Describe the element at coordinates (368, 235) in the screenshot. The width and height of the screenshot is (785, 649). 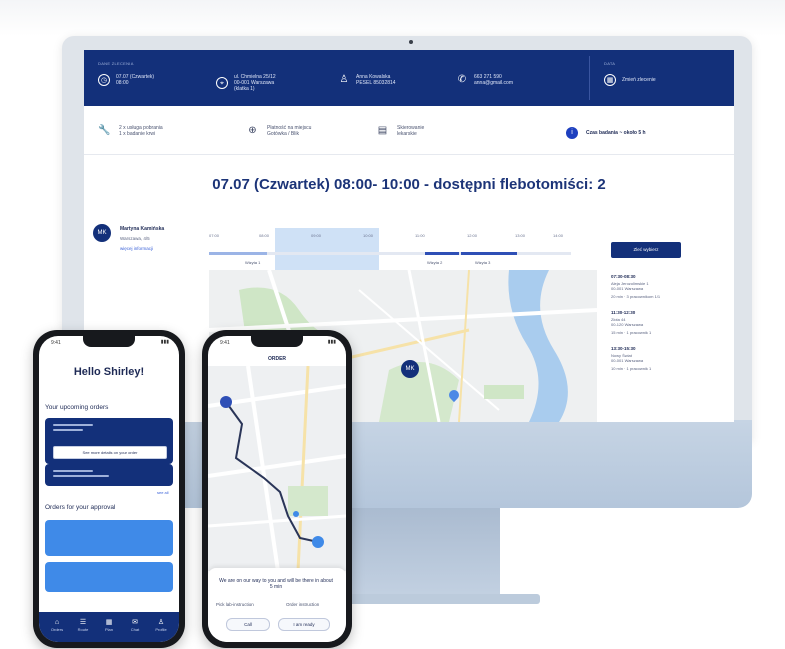
I see `timeline-tick: 10:00` at that location.